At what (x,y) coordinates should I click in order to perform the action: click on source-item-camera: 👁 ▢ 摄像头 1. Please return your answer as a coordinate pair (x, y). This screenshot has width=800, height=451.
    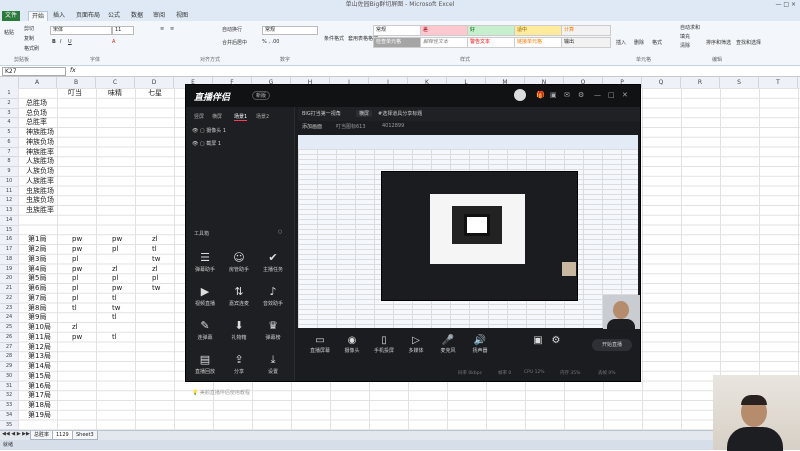
    Looking at the image, I should click on (209, 130).